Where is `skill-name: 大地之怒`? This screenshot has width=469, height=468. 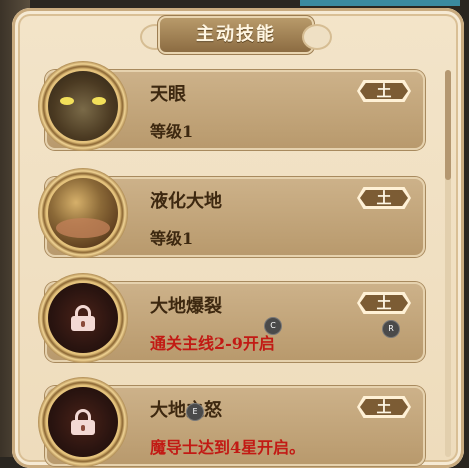
skill-name: 大地之怒 is located at coordinates (186, 410).